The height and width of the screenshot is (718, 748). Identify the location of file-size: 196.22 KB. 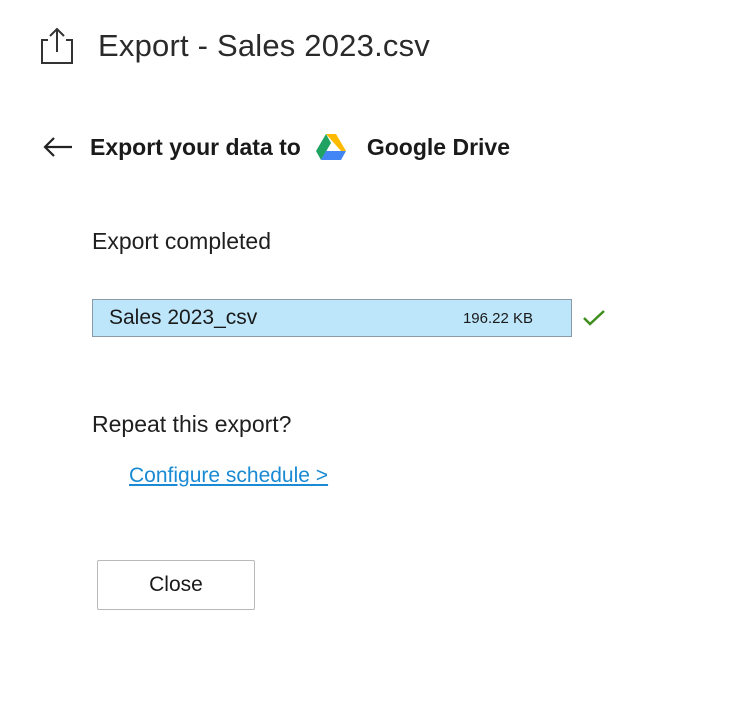
(497, 318).